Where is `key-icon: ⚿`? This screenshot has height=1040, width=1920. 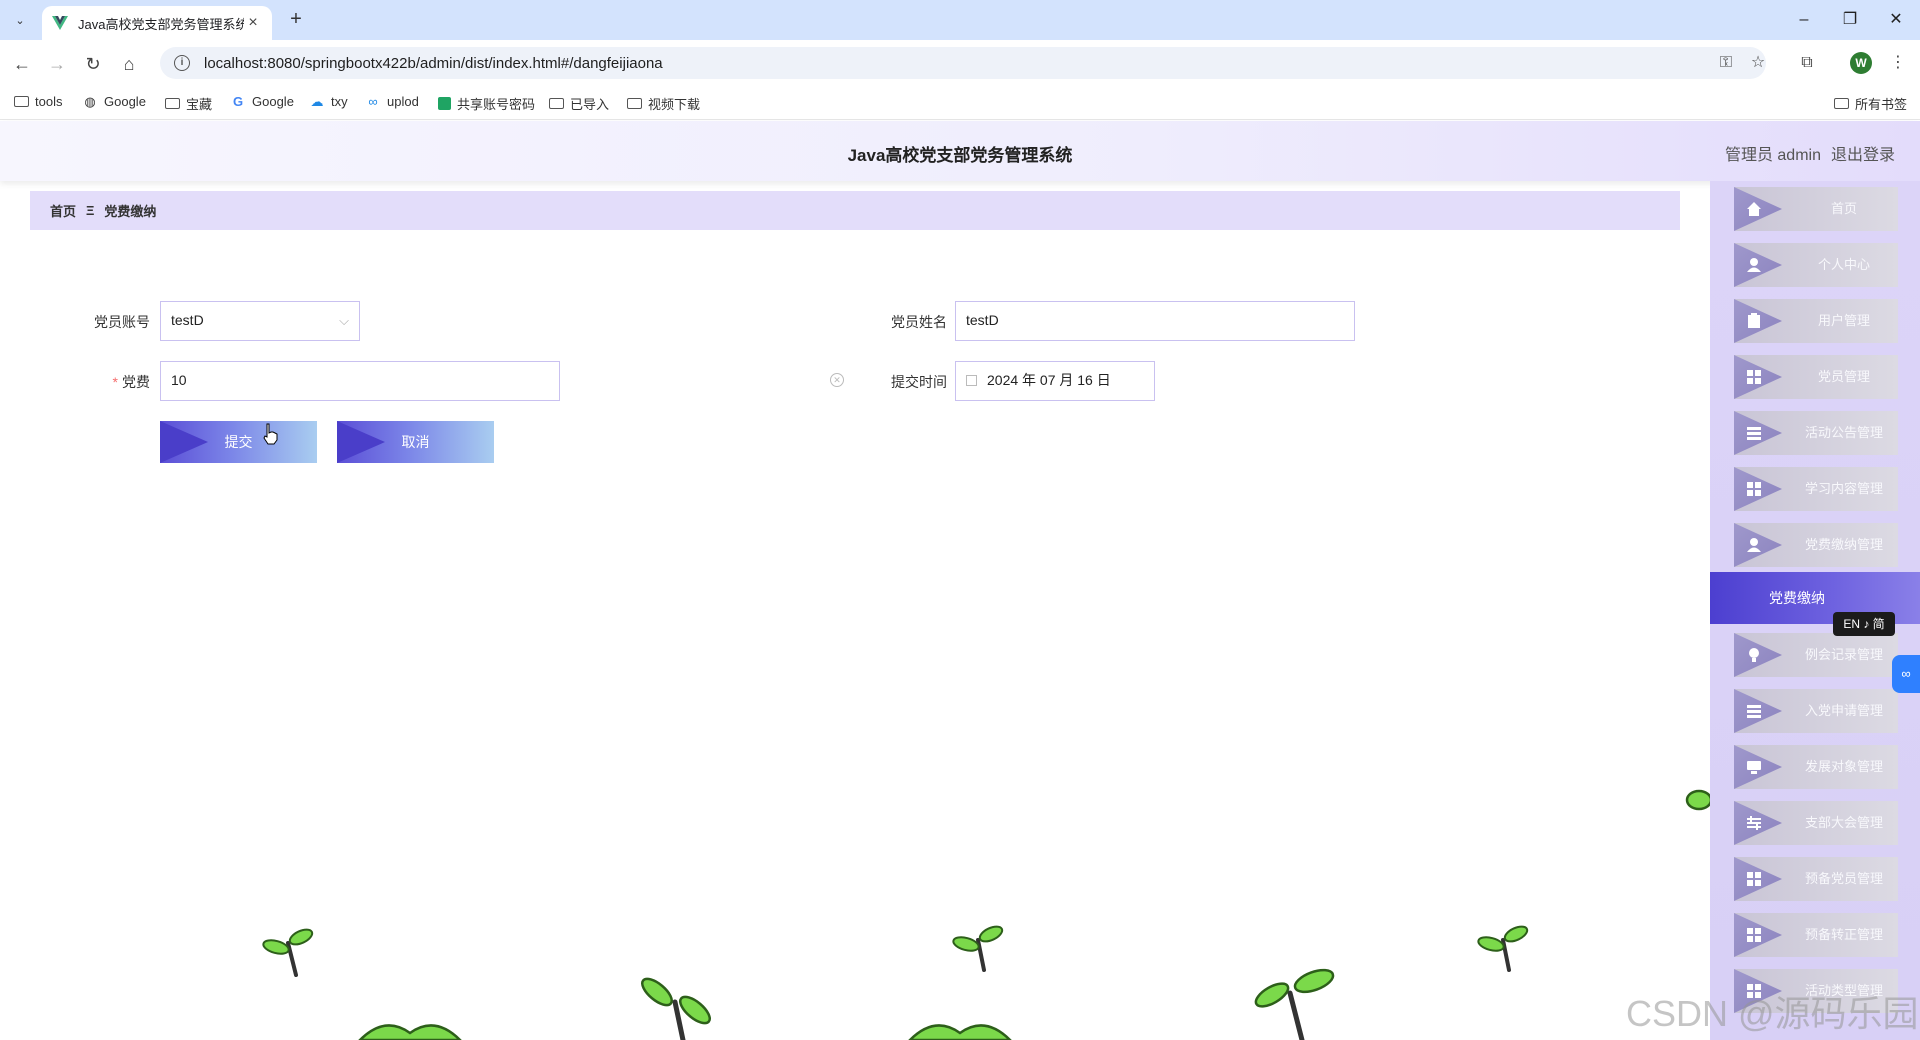
key-icon: ⚿ is located at coordinates (1726, 63).